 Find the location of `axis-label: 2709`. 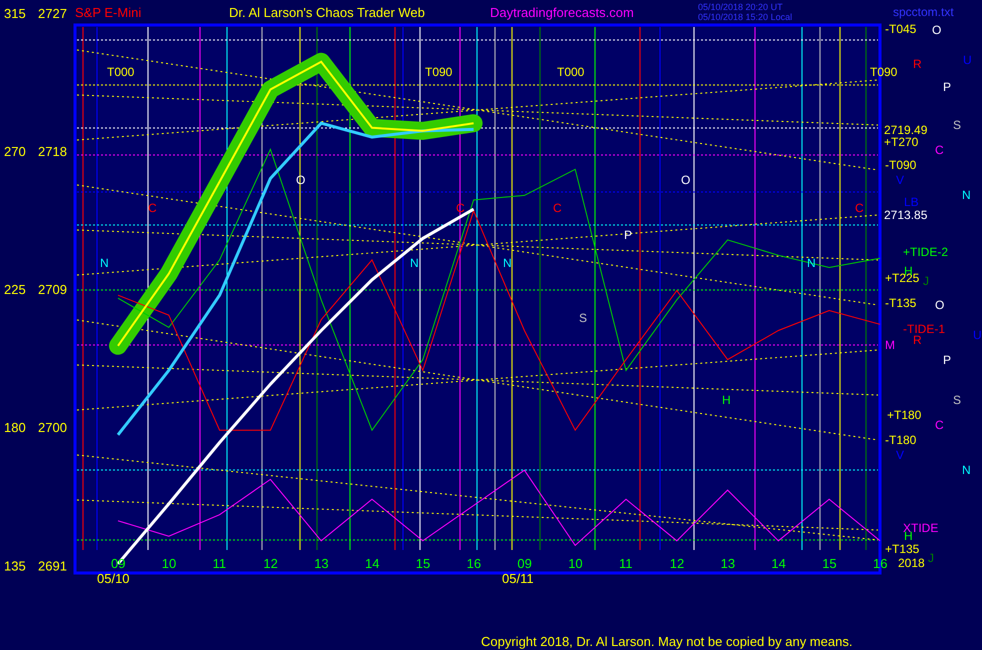

axis-label: 2709 is located at coordinates (52, 290).